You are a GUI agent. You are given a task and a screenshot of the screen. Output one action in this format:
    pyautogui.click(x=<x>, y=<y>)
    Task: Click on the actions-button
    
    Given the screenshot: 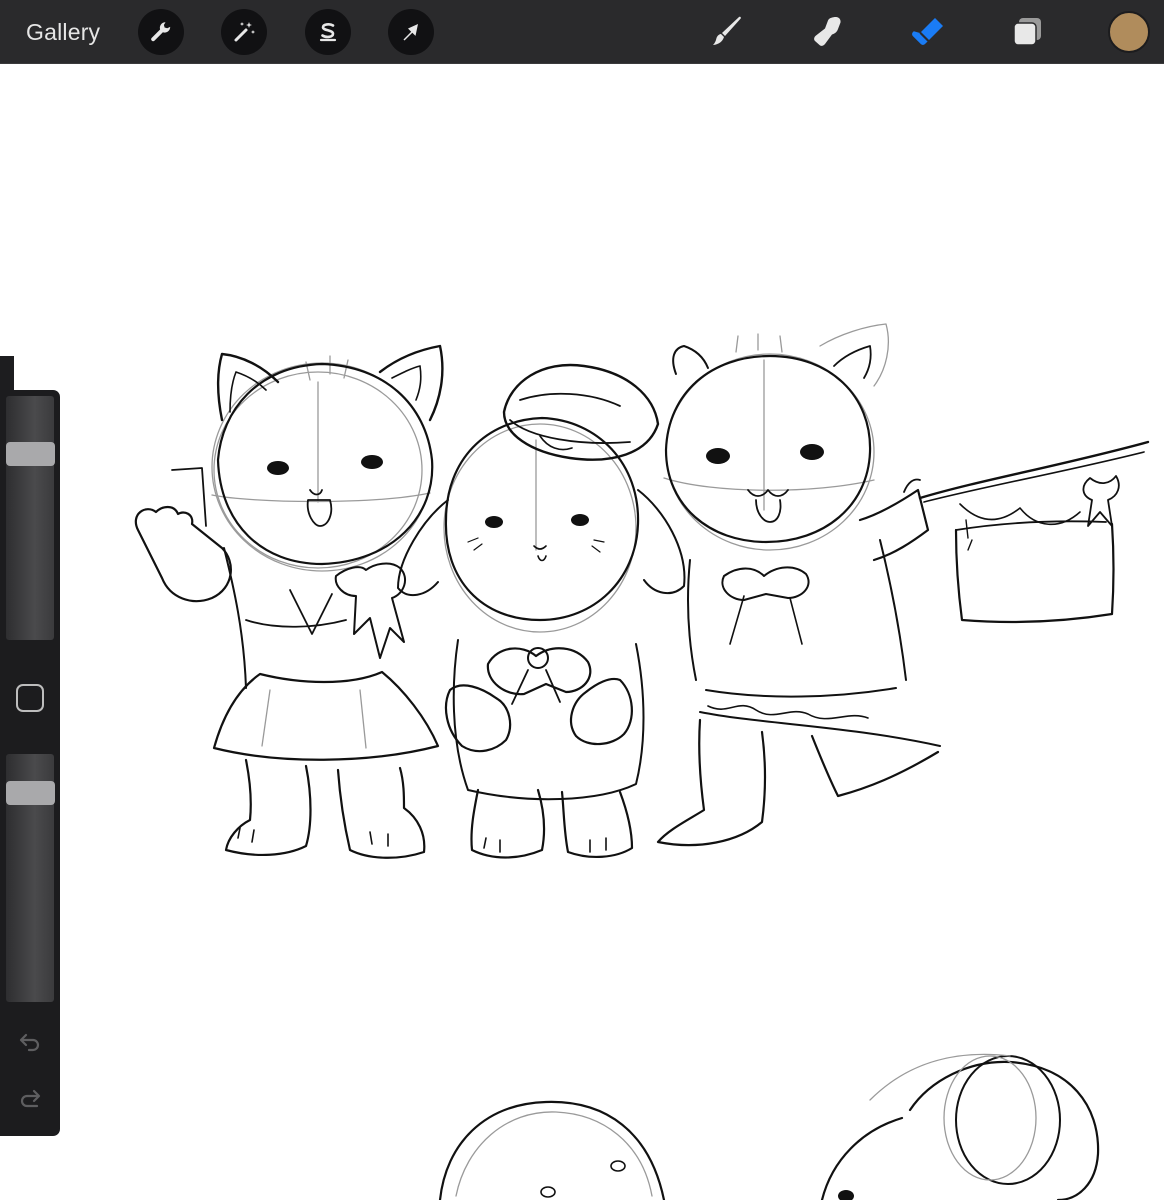 What is the action you would take?
    pyautogui.click(x=161, y=32)
    